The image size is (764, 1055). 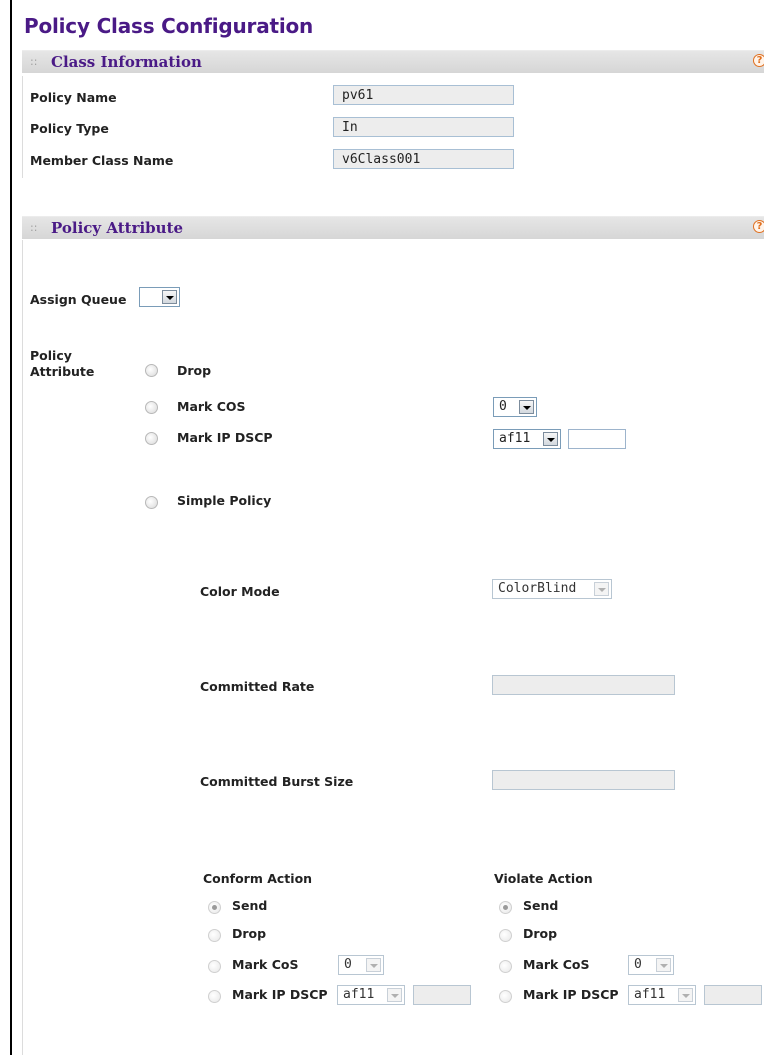 I want to click on conform-drop-radio, so click(x=214, y=935).